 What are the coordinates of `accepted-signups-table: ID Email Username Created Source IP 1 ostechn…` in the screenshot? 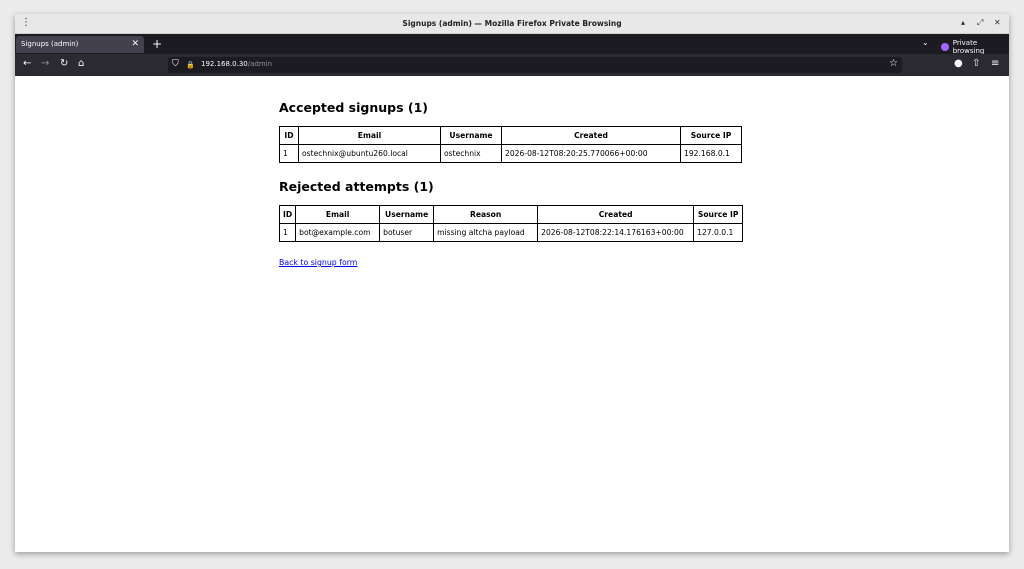 It's located at (510, 144).